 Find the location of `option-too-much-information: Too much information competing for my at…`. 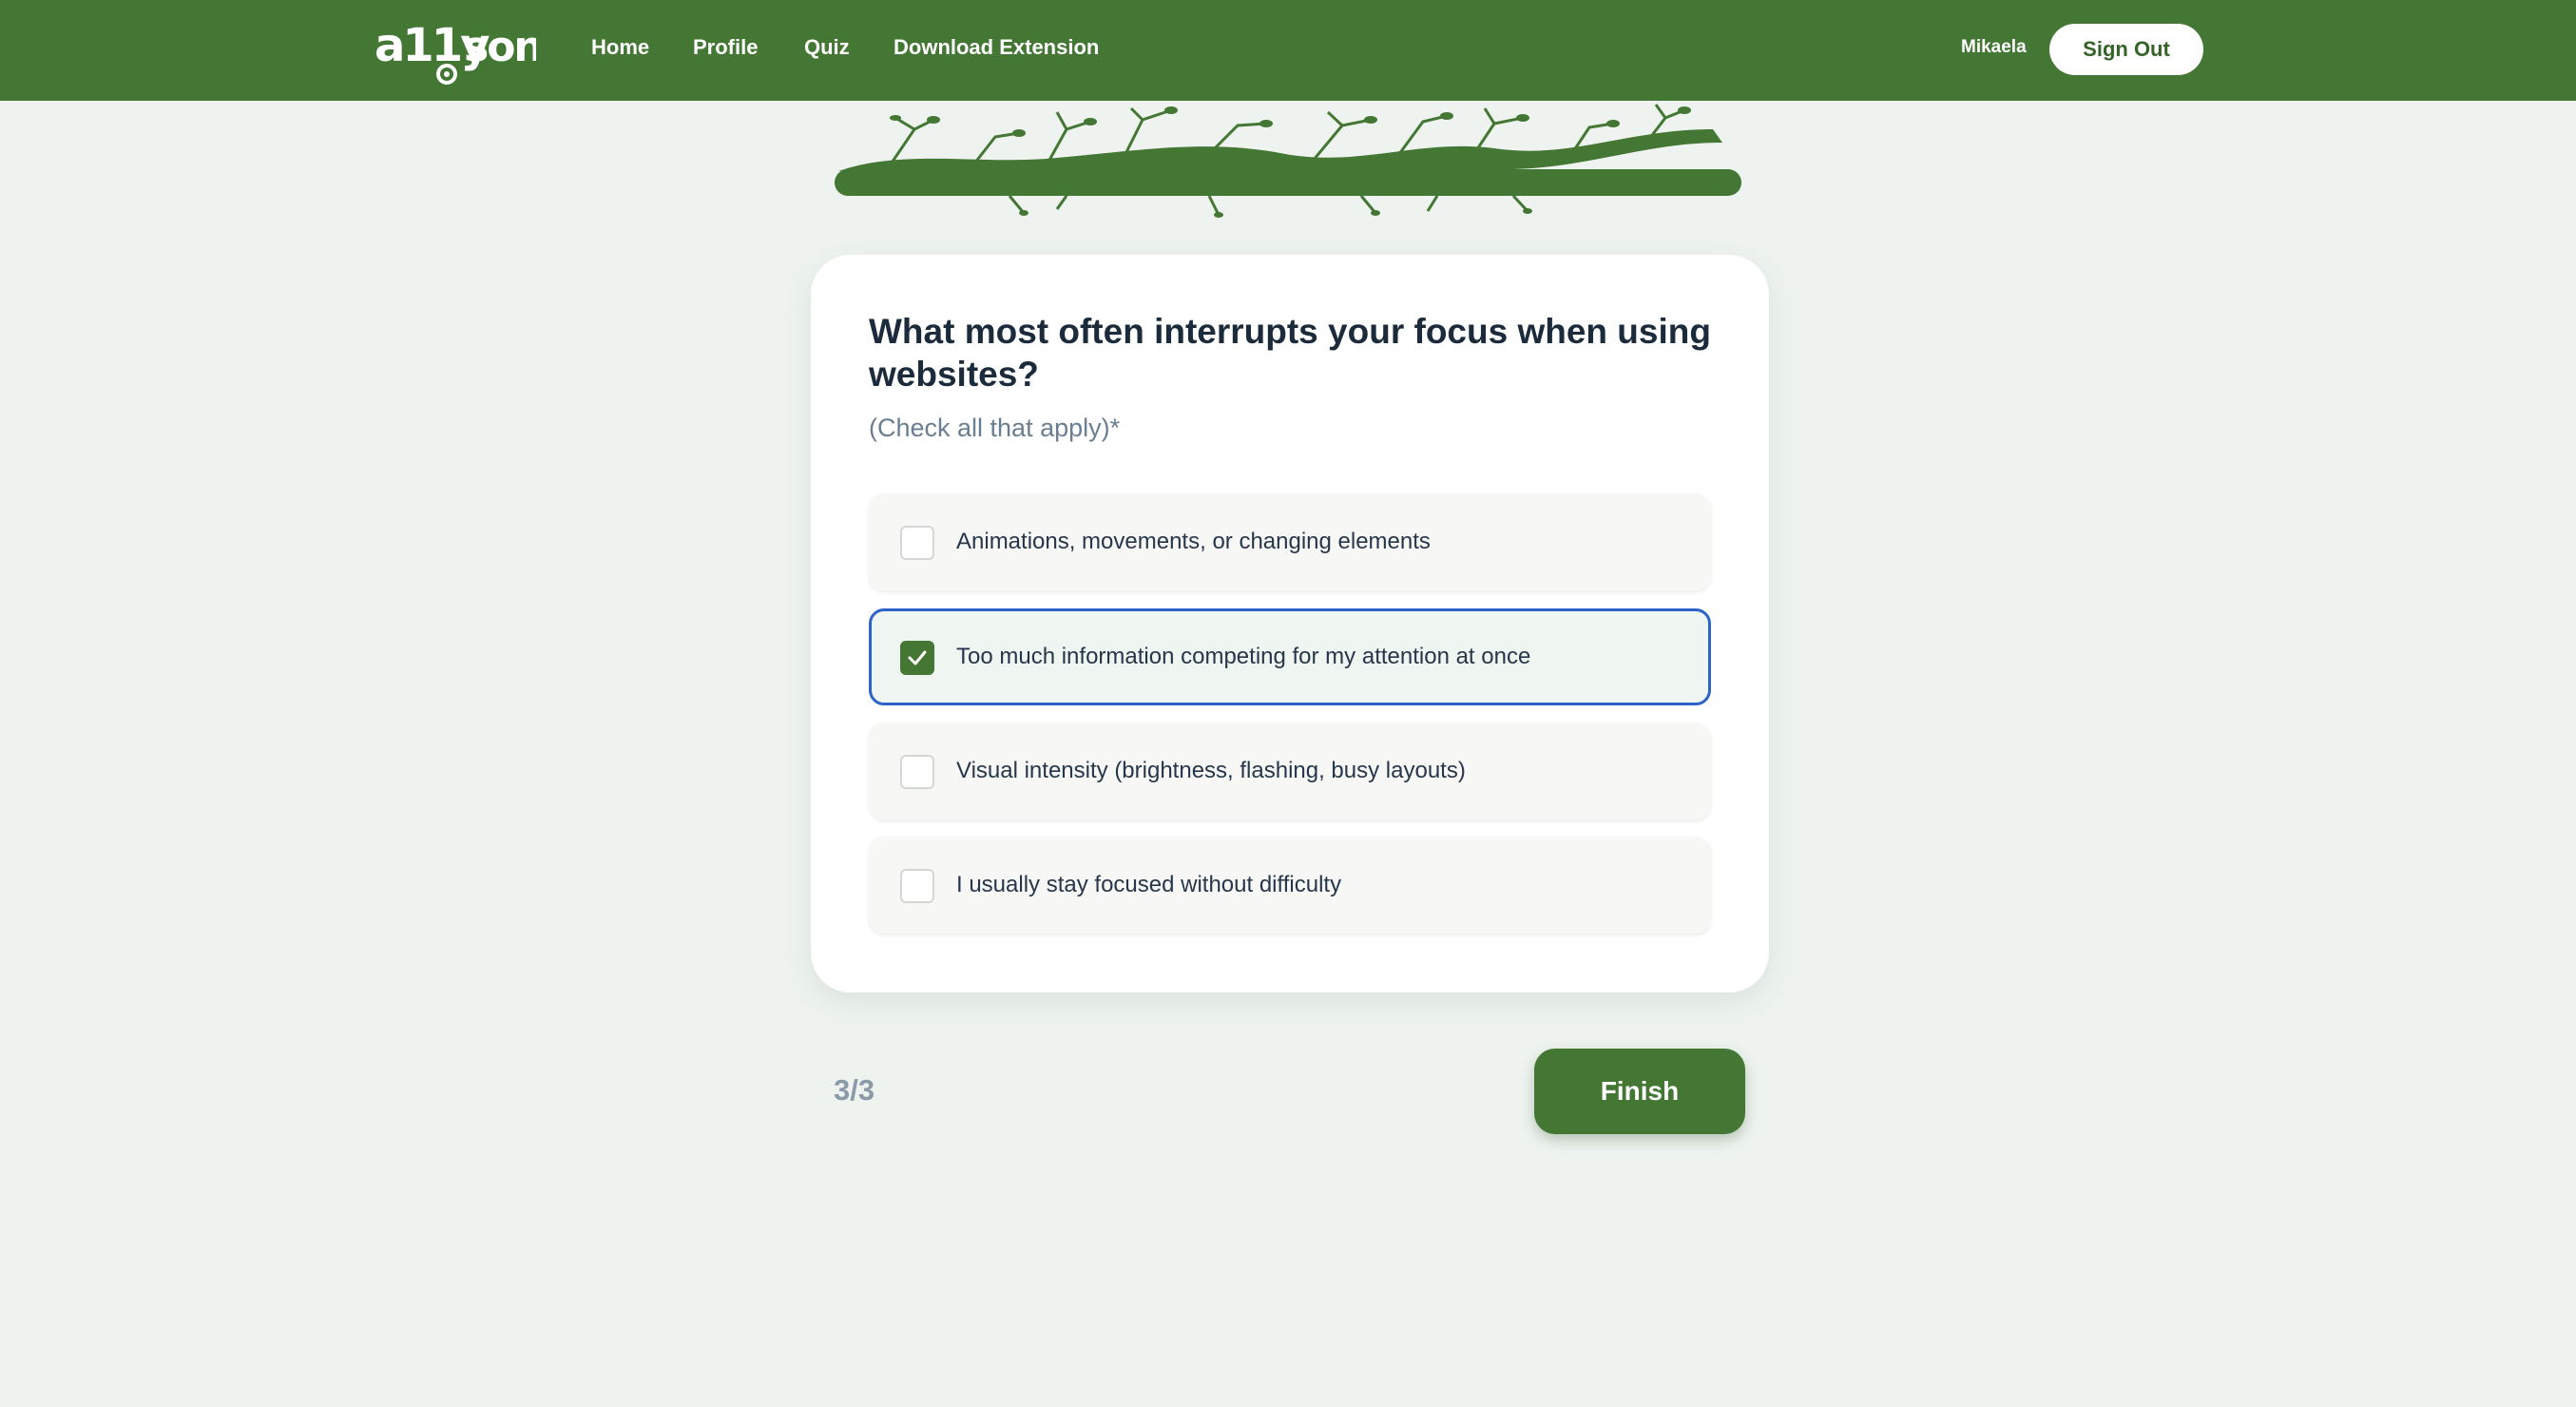

option-too-much-information: Too much information competing for my at… is located at coordinates (1290, 656).